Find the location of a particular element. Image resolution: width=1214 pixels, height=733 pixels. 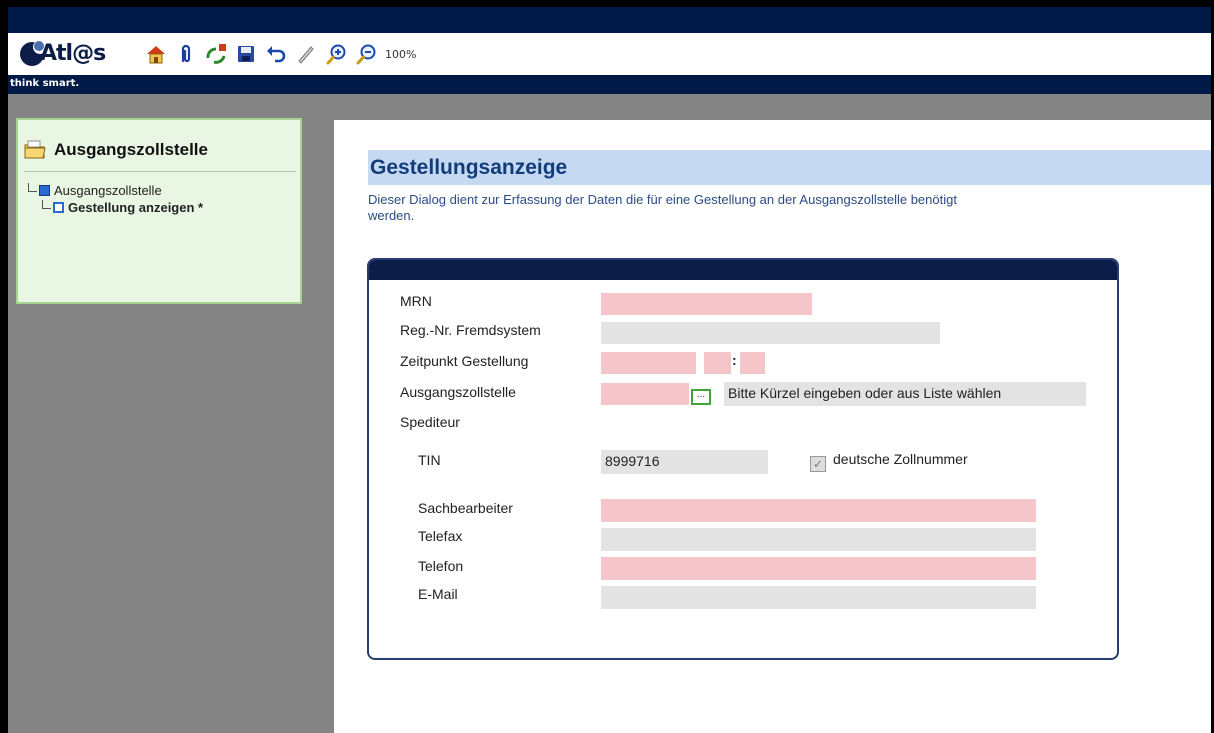

tagline: think smart. is located at coordinates (45, 83).